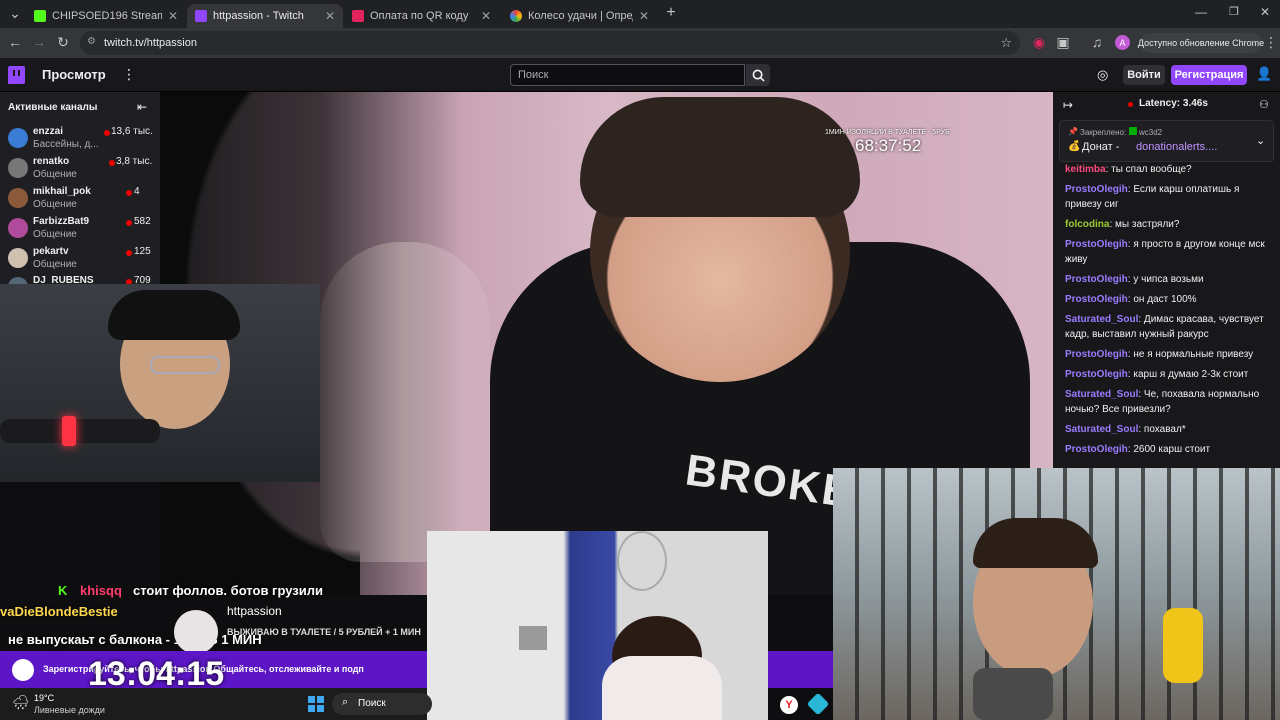 The height and width of the screenshot is (720, 1280). What do you see at coordinates (1063, 42) in the screenshot?
I see `extensions-puzzle-icon: ▣` at bounding box center [1063, 42].